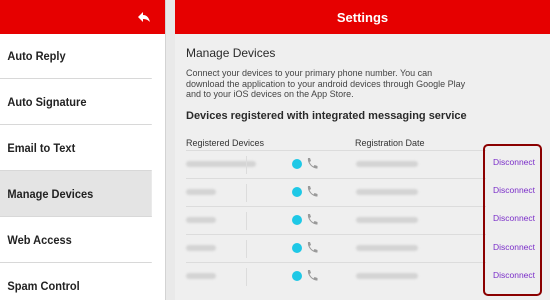  I want to click on sidebar-item-label: Web Access, so click(39, 239).